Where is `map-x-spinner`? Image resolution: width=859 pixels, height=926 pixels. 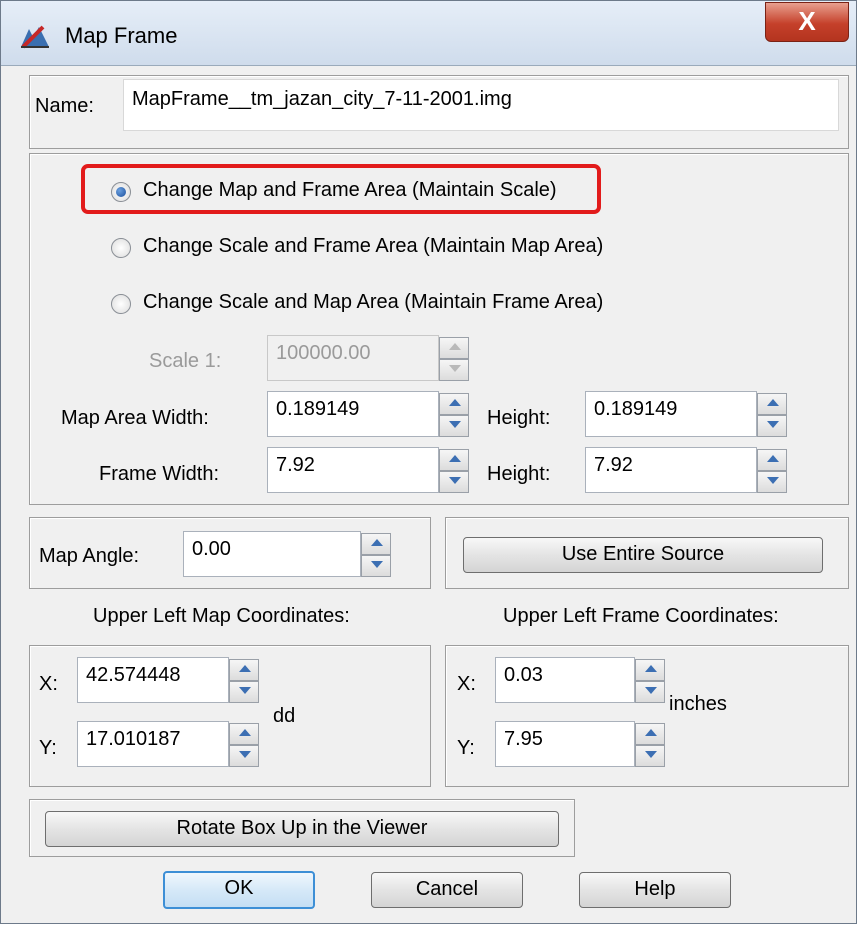
map-x-spinner is located at coordinates (244, 681).